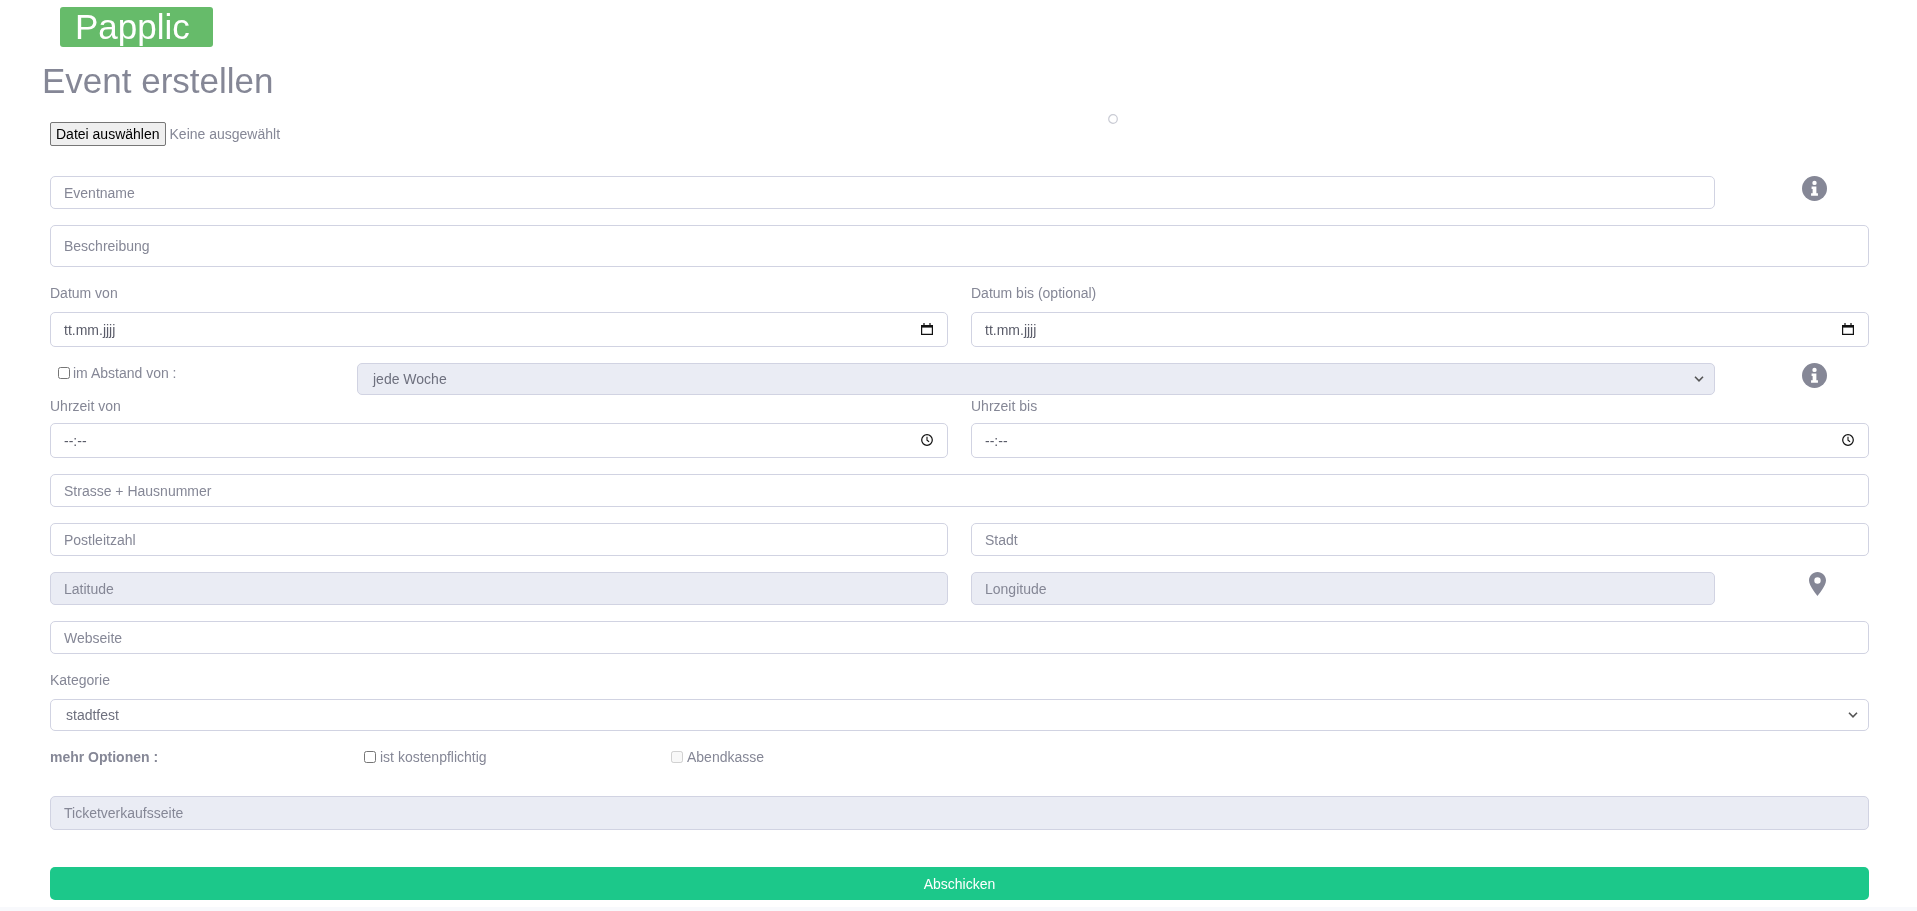  I want to click on submit-button: Abschicken, so click(959, 883).